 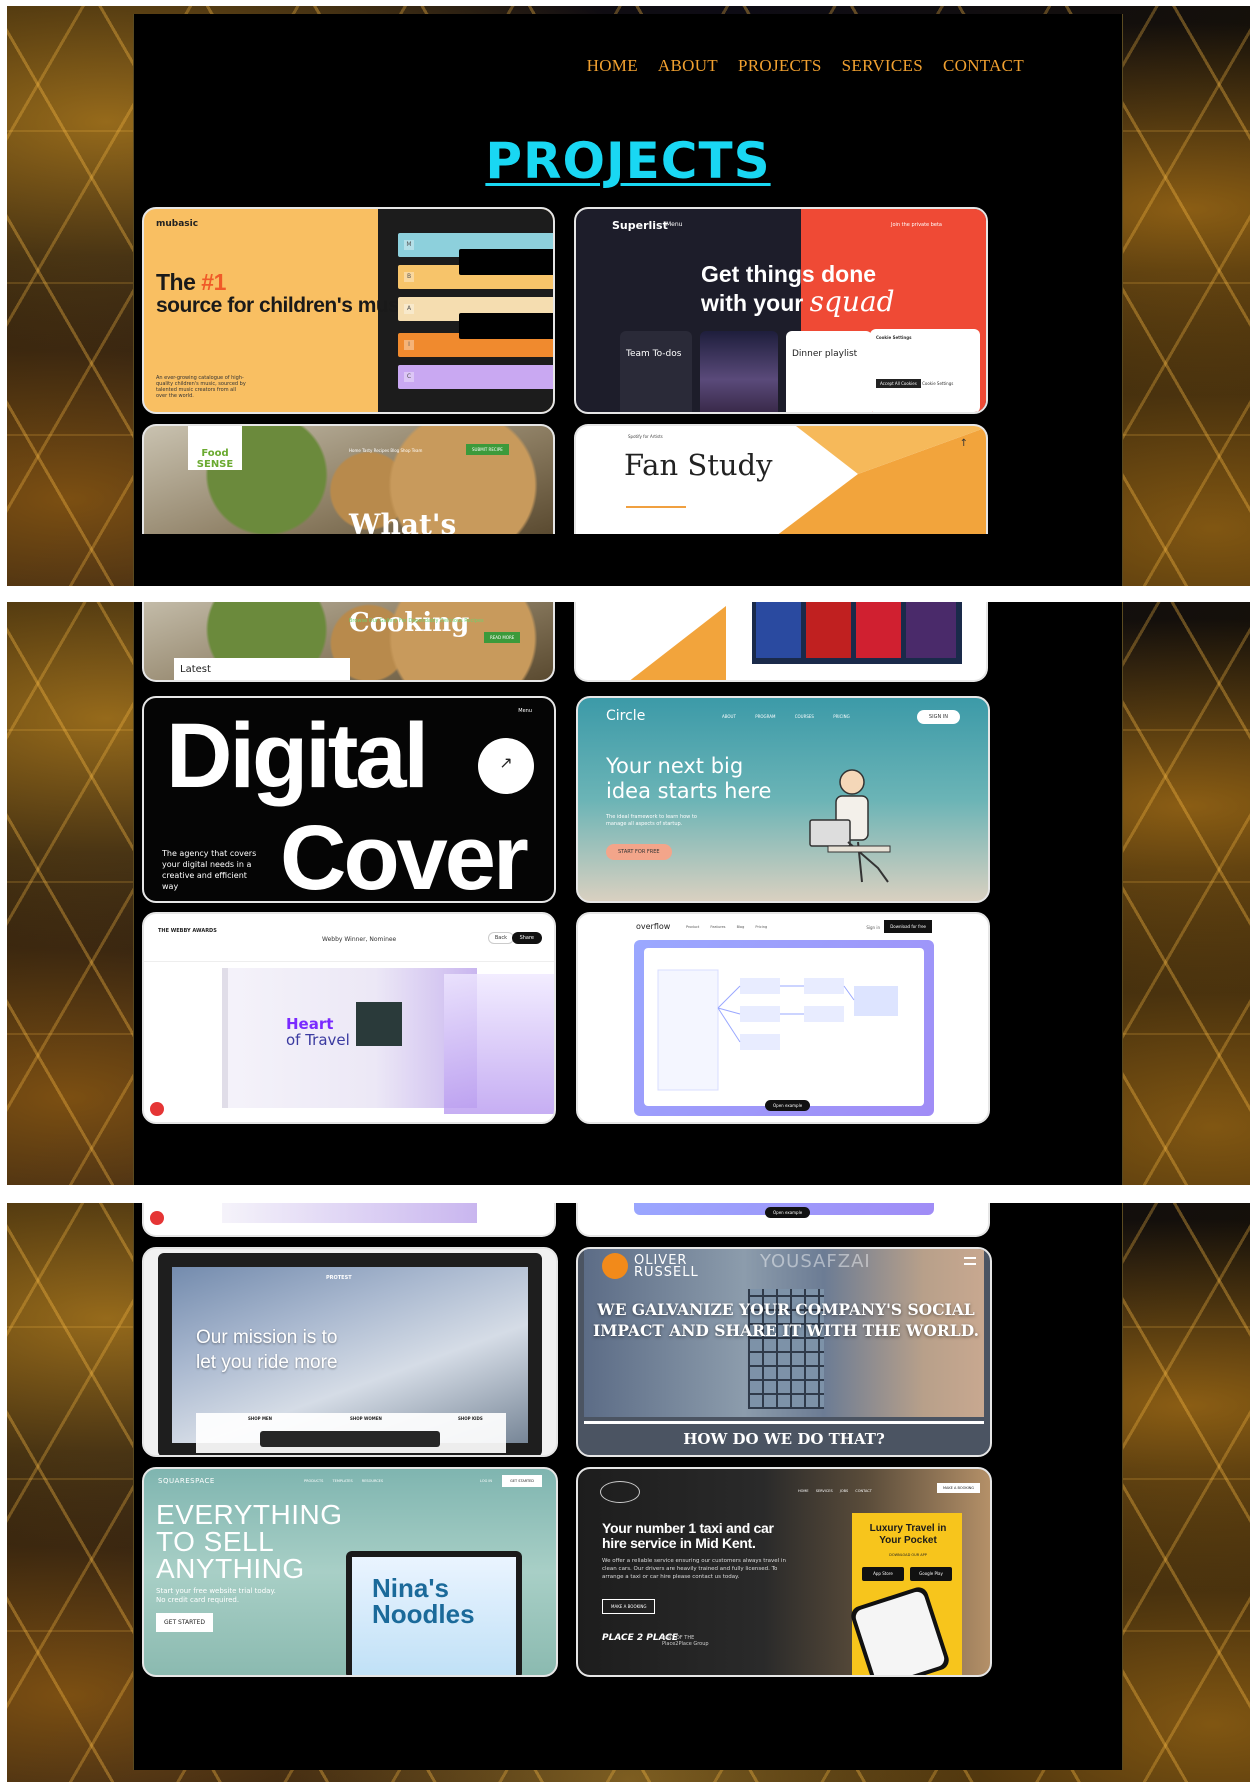 I want to click on fan-study-shapes, so click(x=796, y=641).